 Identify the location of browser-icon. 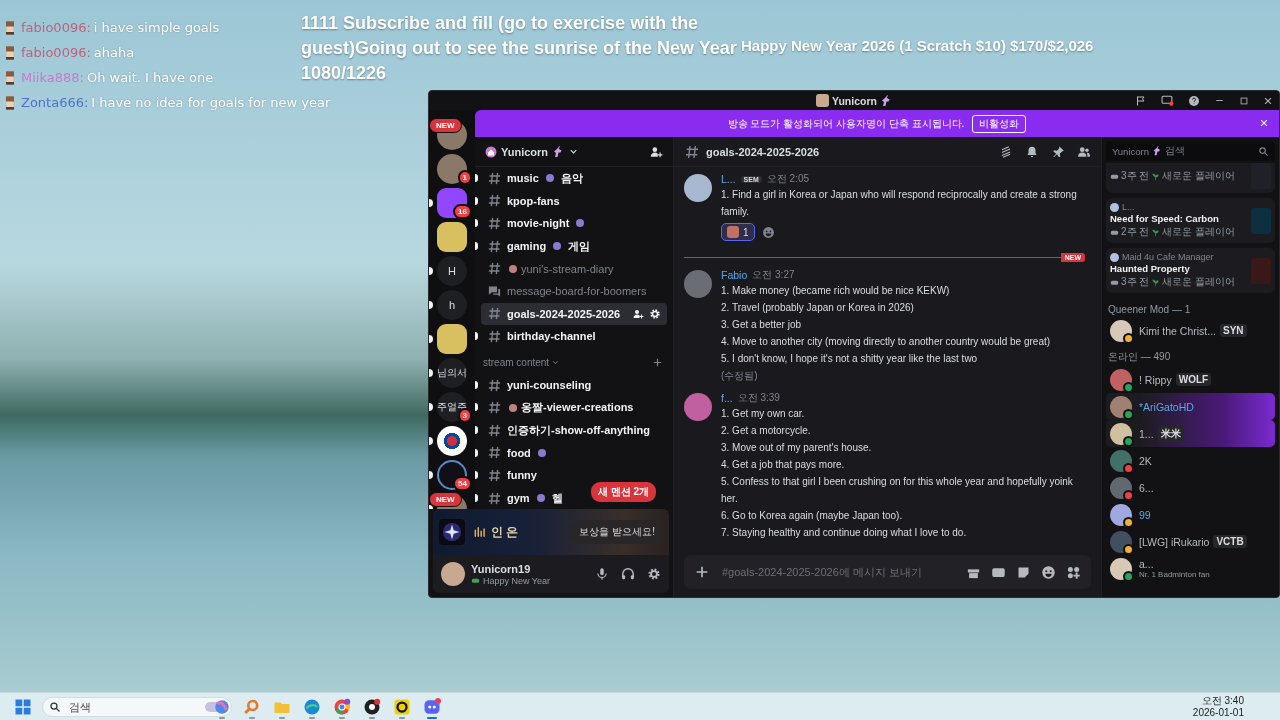
(312, 706).